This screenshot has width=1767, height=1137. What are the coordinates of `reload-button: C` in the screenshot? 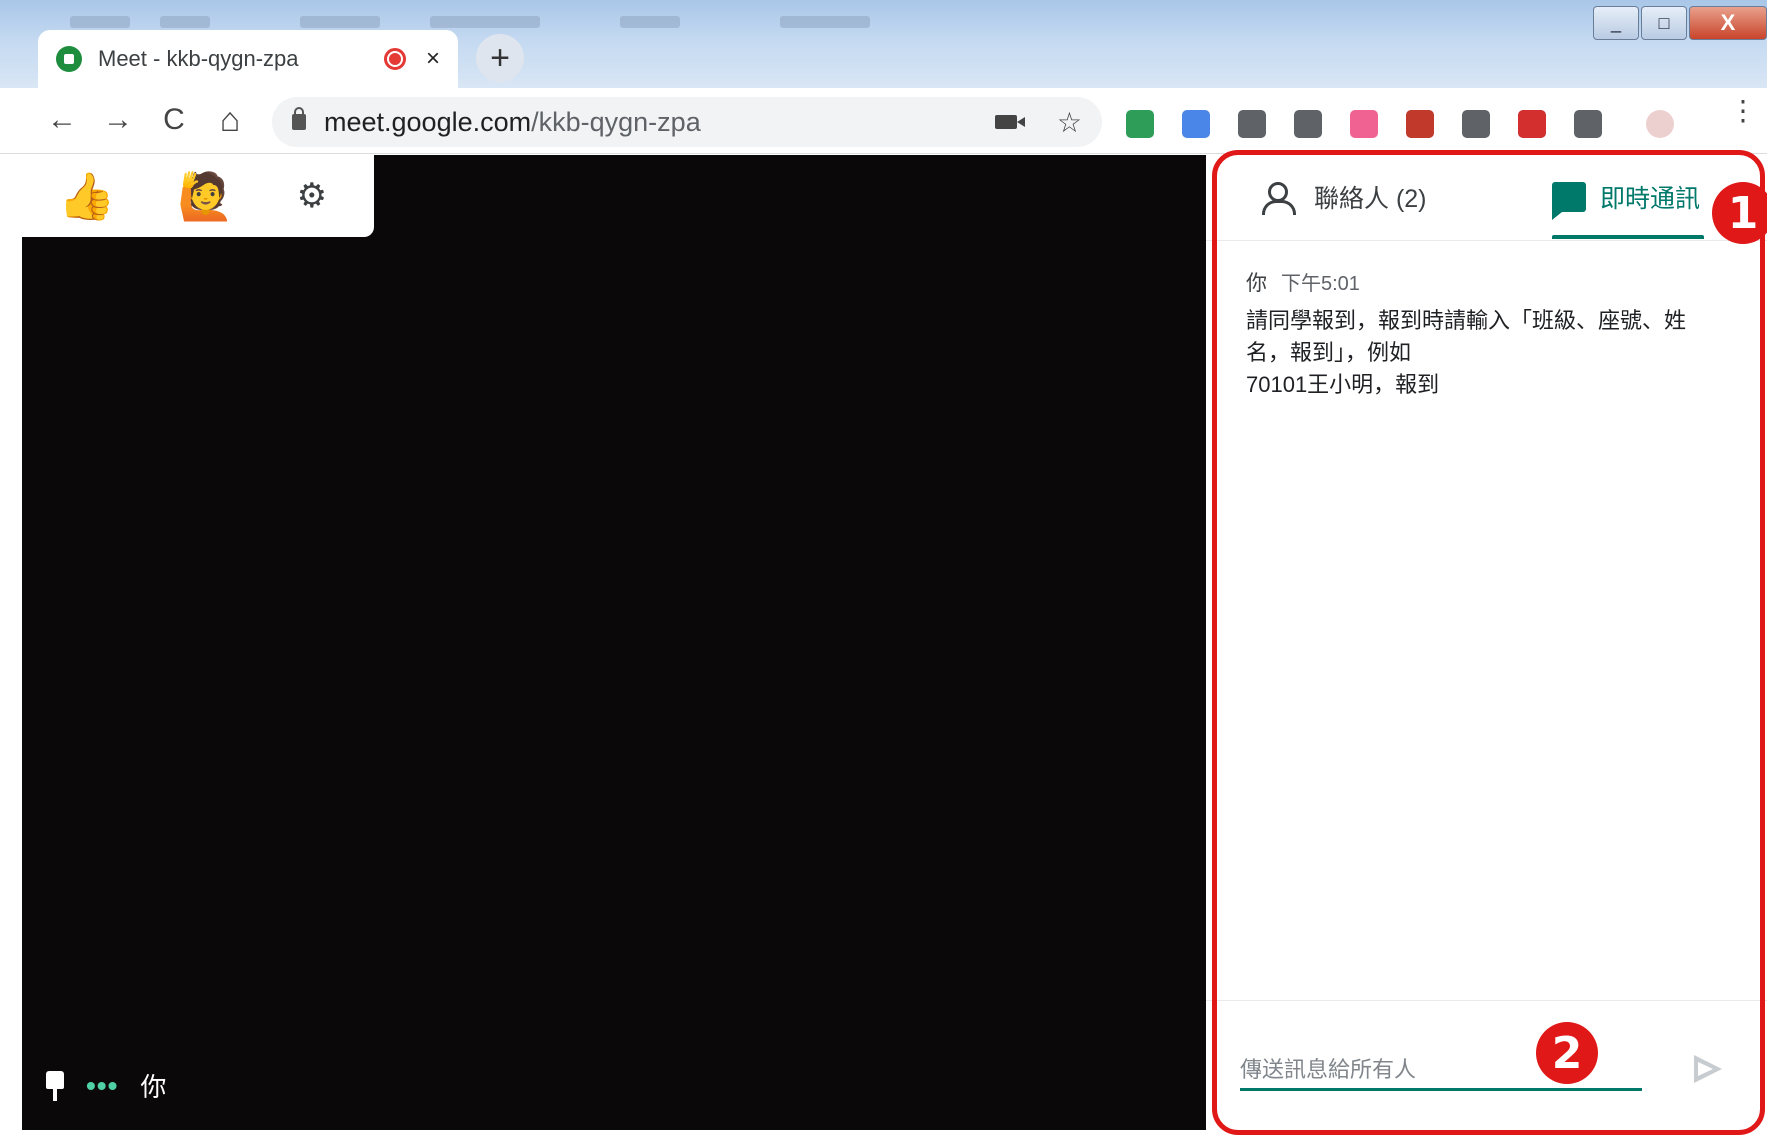 It's located at (174, 120).